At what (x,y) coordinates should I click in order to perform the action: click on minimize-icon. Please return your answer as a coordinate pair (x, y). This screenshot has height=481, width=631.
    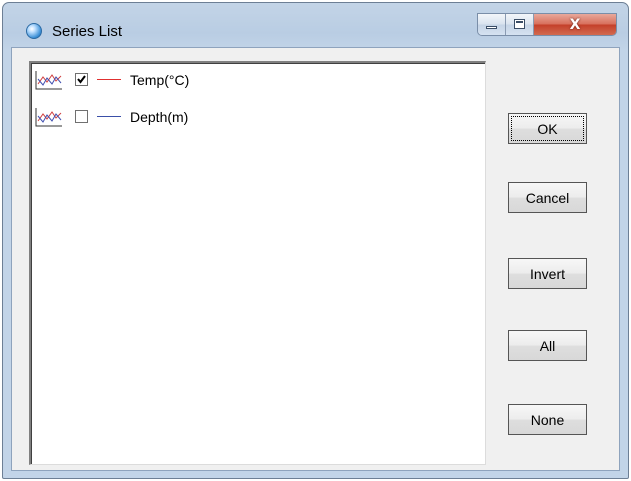
    Looking at the image, I should click on (491, 27).